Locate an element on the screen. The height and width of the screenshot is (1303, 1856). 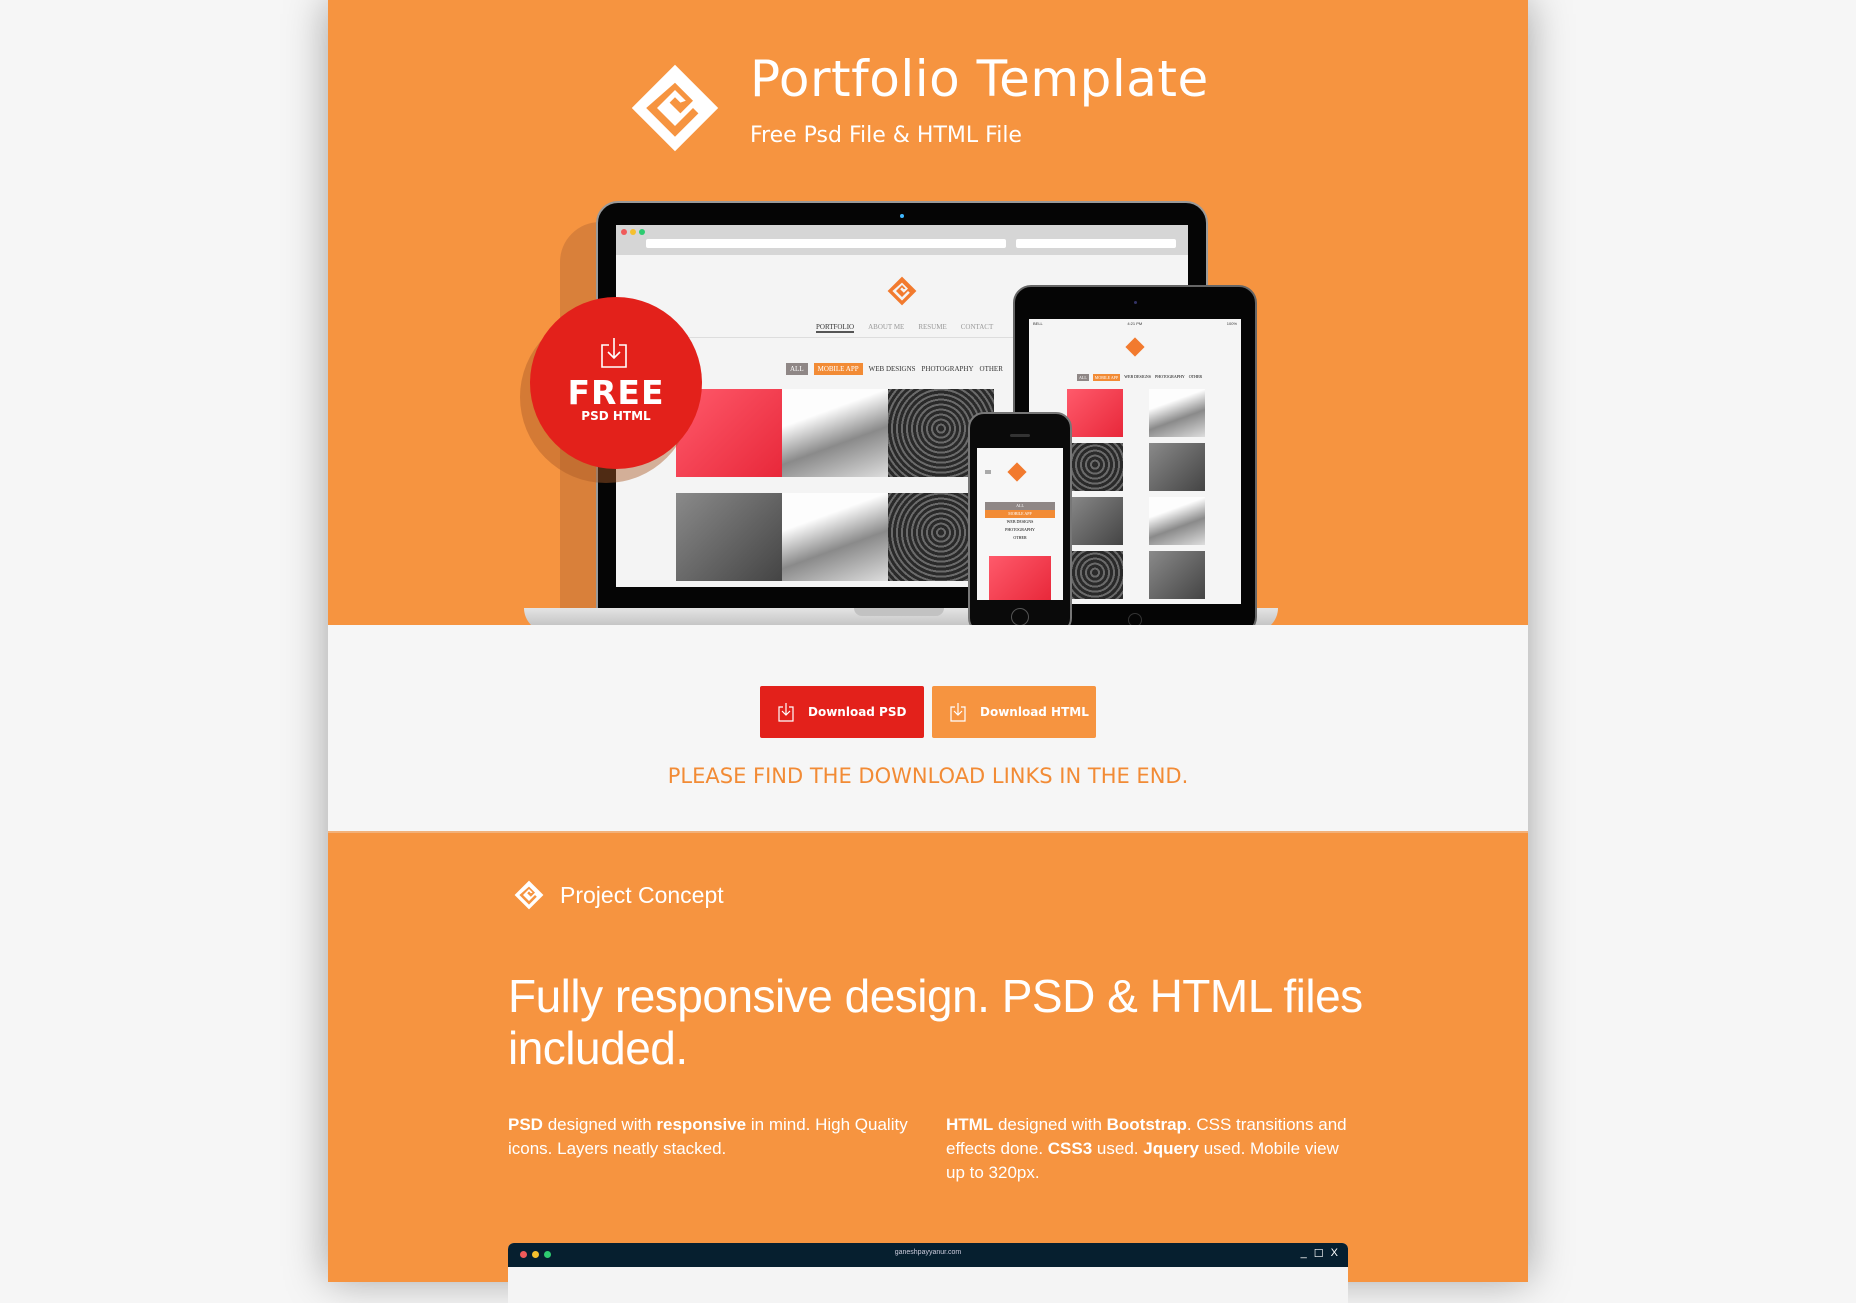
badge-title: FREE is located at coordinates (616, 392).